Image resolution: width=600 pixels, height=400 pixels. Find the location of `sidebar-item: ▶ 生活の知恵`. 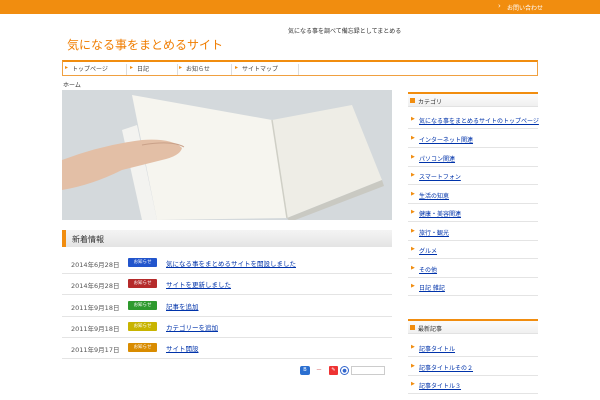

sidebar-item: ▶ 生活の知恵 is located at coordinates (473, 194).